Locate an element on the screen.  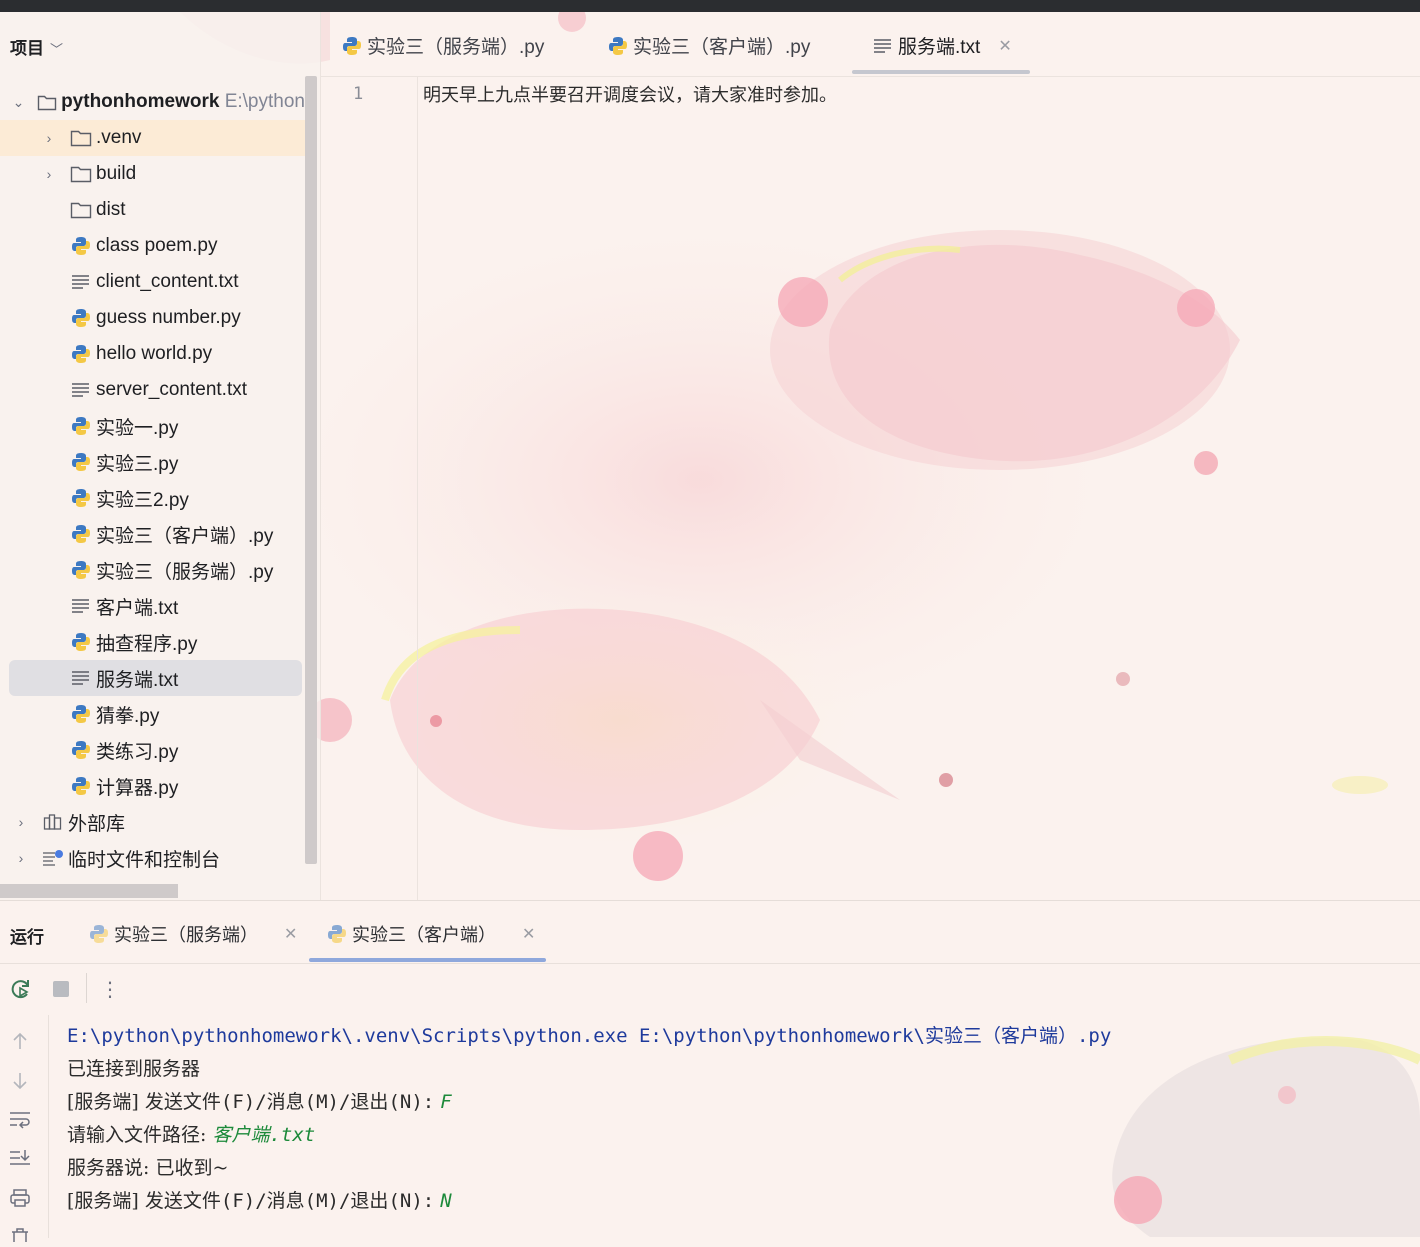
editor-line-text: 明天早上九点半要召开调度会议，请大家准时参加。 is located at coordinates (630, 94).